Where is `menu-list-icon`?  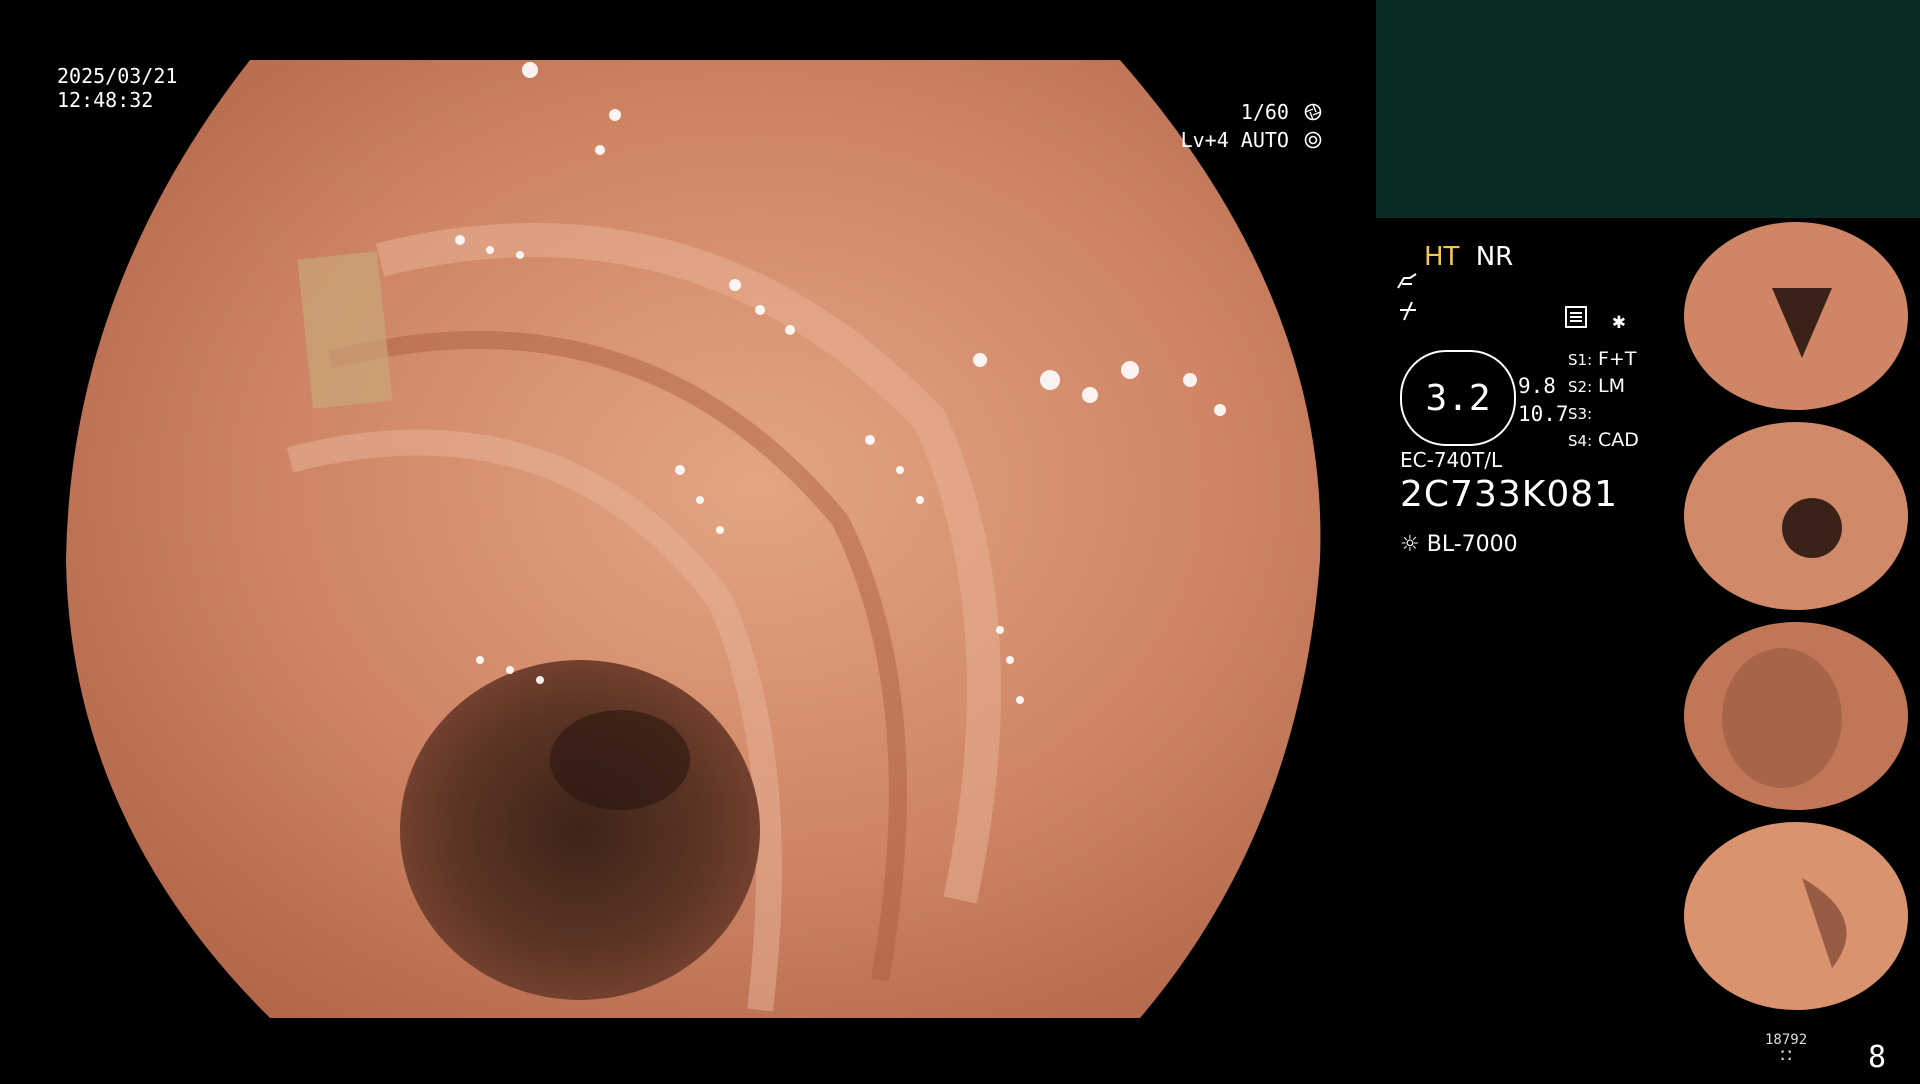
menu-list-icon is located at coordinates (1576, 317).